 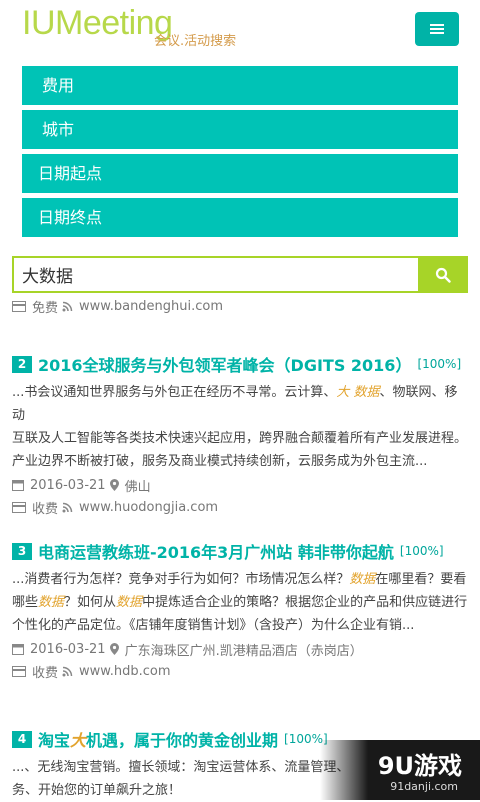 What do you see at coordinates (78, 740) in the screenshot?
I see `highlight-keyword: 大` at bounding box center [78, 740].